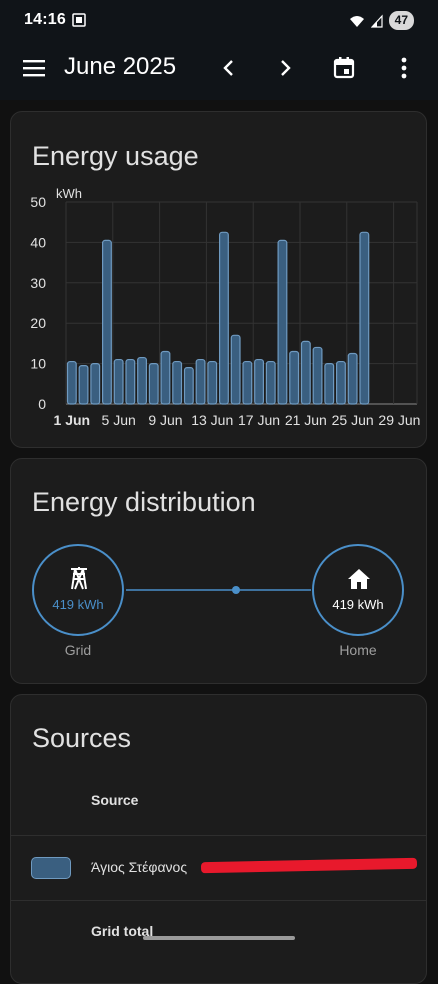 The height and width of the screenshot is (984, 438). I want to click on bar-24-jun, so click(341, 382).